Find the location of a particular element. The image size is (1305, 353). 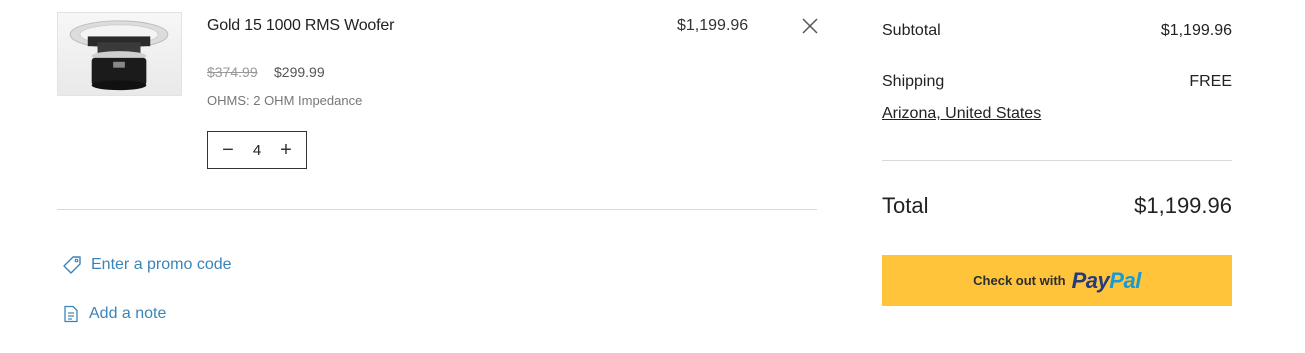

increase-quantity-button: + is located at coordinates (286, 150).